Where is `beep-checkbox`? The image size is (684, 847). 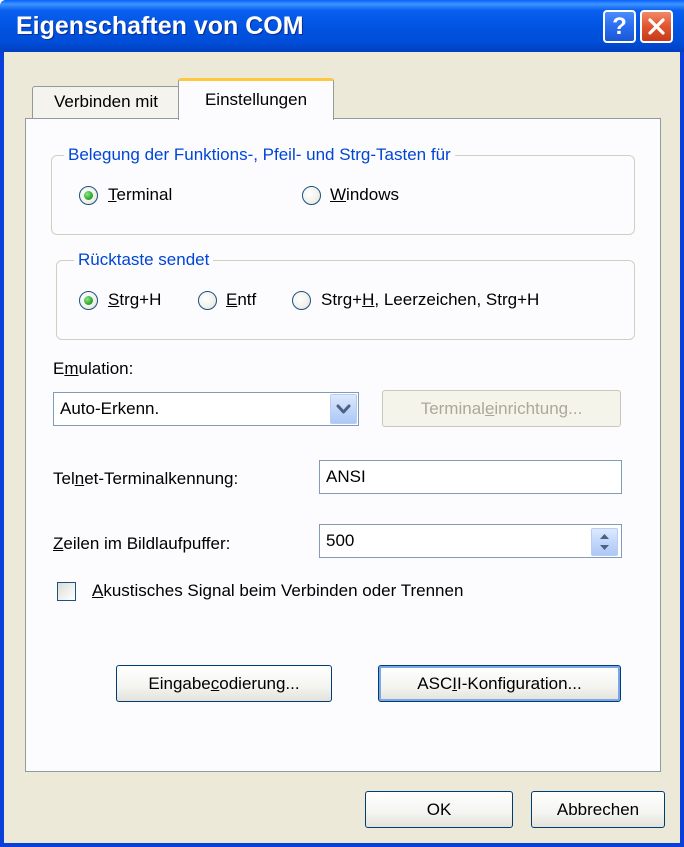
beep-checkbox is located at coordinates (66, 591).